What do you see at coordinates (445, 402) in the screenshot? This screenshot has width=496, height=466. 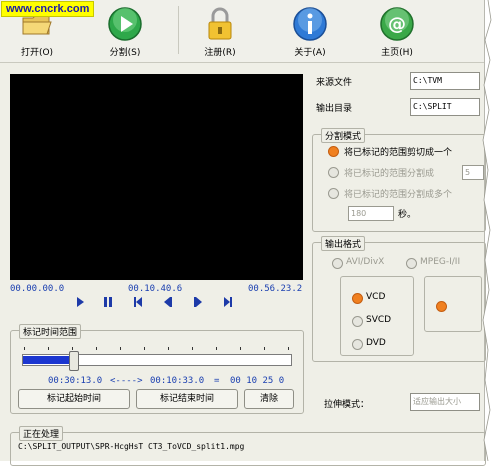 I see `stretch-mode-select: 适应输出大小` at bounding box center [445, 402].